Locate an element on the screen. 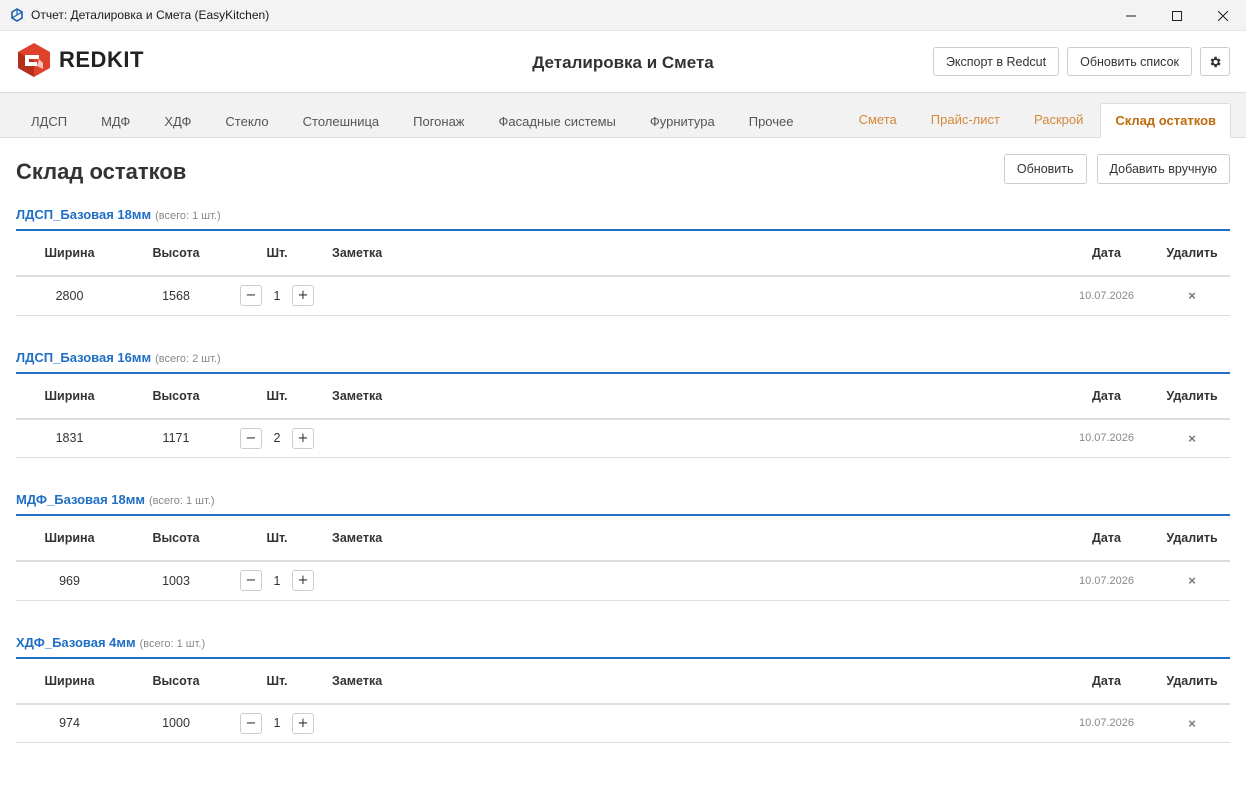 The height and width of the screenshot is (802, 1246). quantity-stepper: − 2 + is located at coordinates (277, 438).